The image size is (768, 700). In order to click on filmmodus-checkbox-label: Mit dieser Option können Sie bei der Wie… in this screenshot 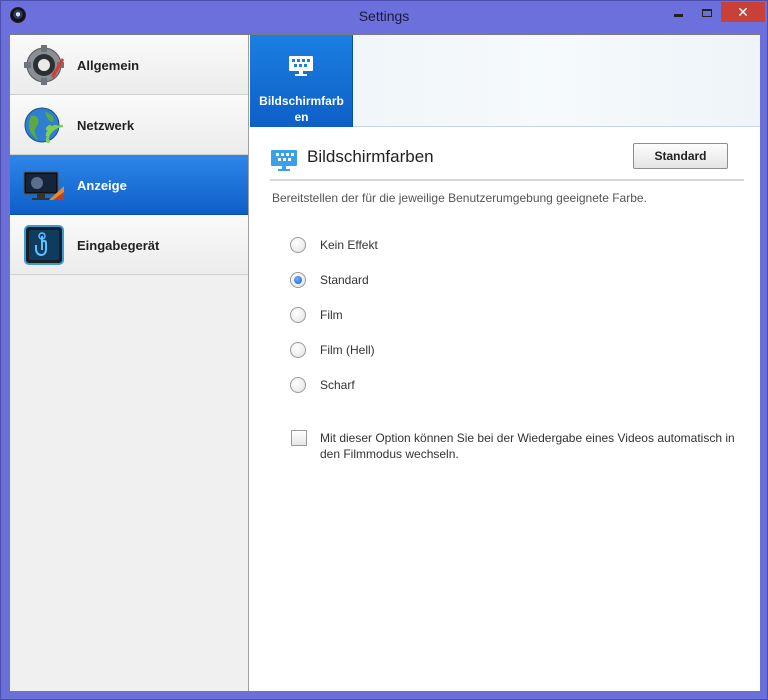, I will do `click(530, 446)`.